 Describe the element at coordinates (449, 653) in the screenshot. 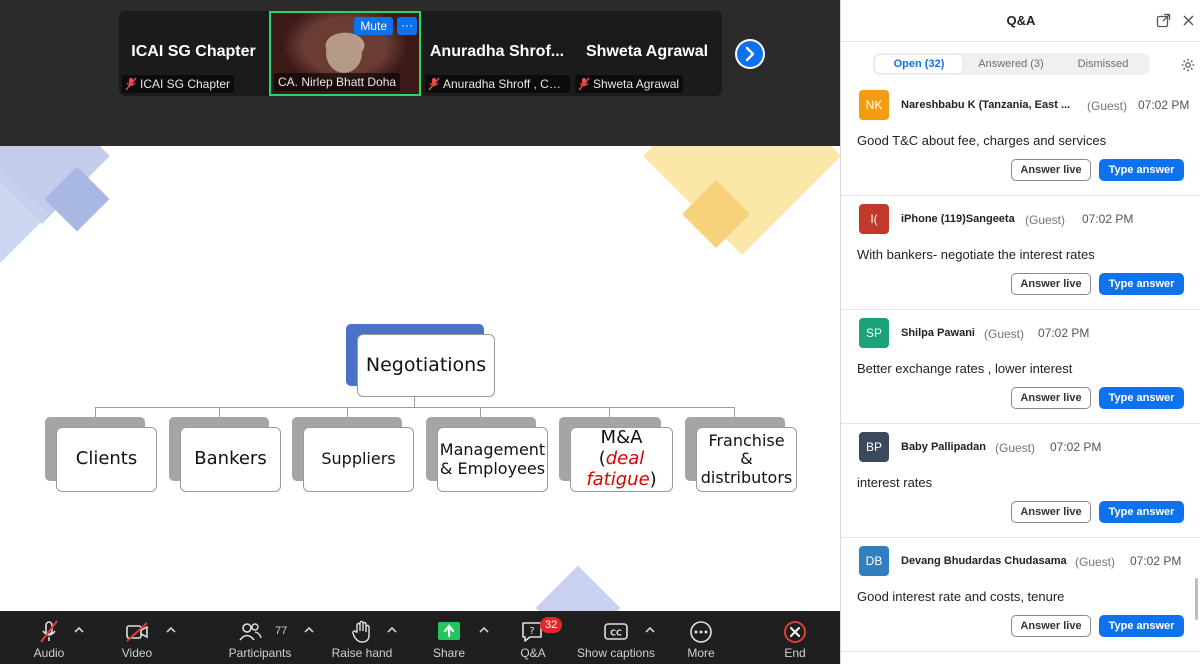

I see `share-label: Share` at that location.